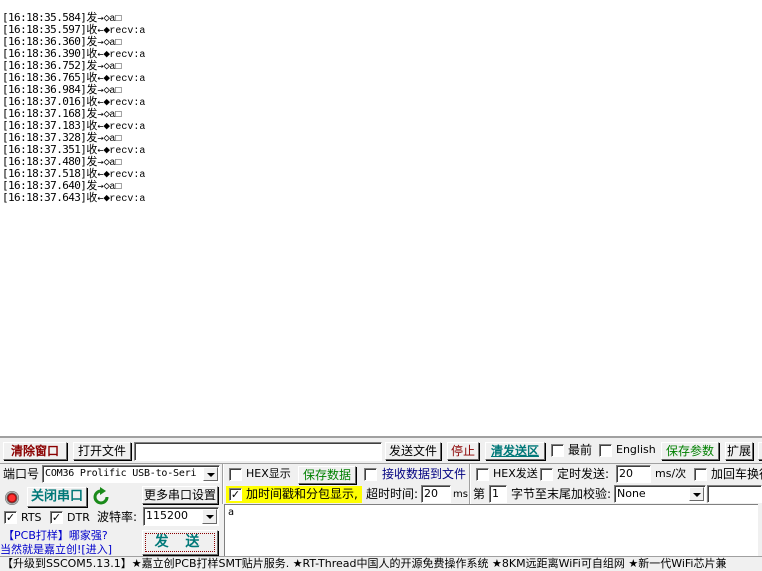 This screenshot has width=762, height=571. What do you see at coordinates (382, 198) in the screenshot?
I see `log-line: [16:18:37.643]收←◆recv:a` at bounding box center [382, 198].